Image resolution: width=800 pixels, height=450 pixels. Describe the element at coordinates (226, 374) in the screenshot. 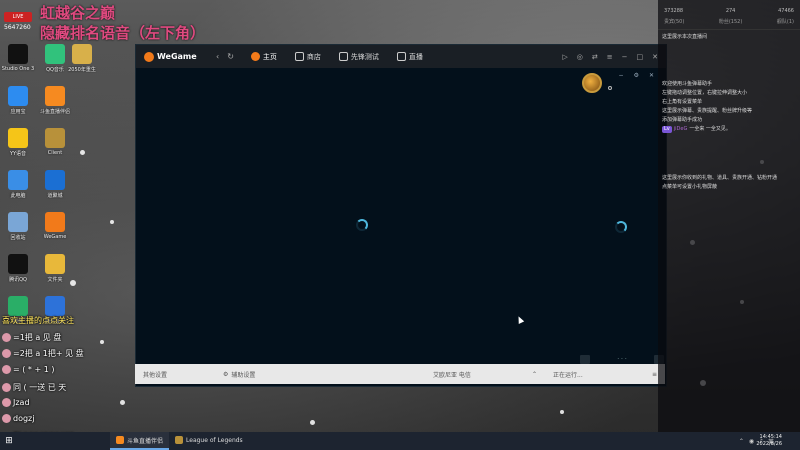

I see `gear-icon: ⚙` at that location.